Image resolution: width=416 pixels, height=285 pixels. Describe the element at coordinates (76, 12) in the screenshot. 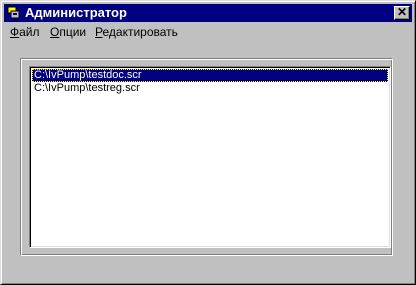

I see `window-title: Администратор` at that location.